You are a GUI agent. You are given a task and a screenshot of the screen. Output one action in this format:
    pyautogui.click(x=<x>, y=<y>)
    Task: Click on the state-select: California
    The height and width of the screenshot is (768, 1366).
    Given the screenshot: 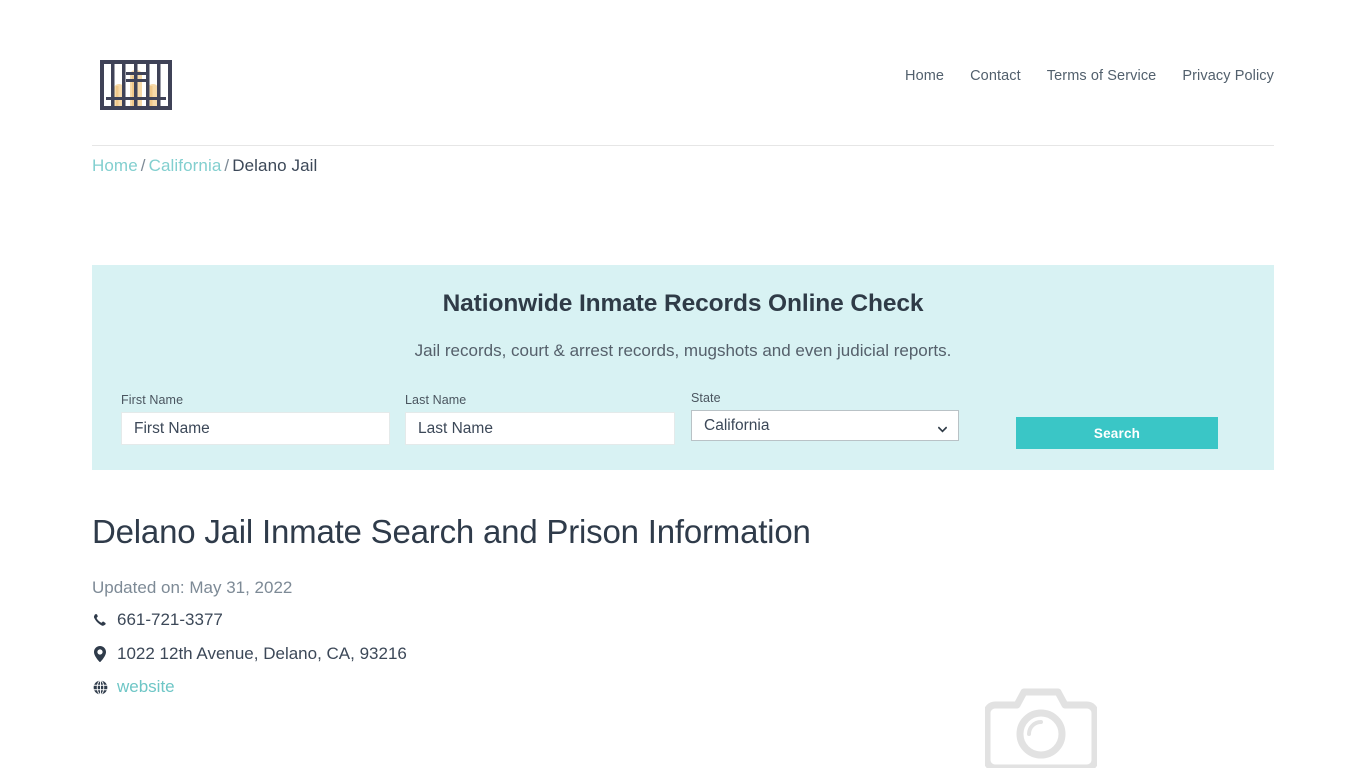 What is the action you would take?
    pyautogui.click(x=825, y=425)
    